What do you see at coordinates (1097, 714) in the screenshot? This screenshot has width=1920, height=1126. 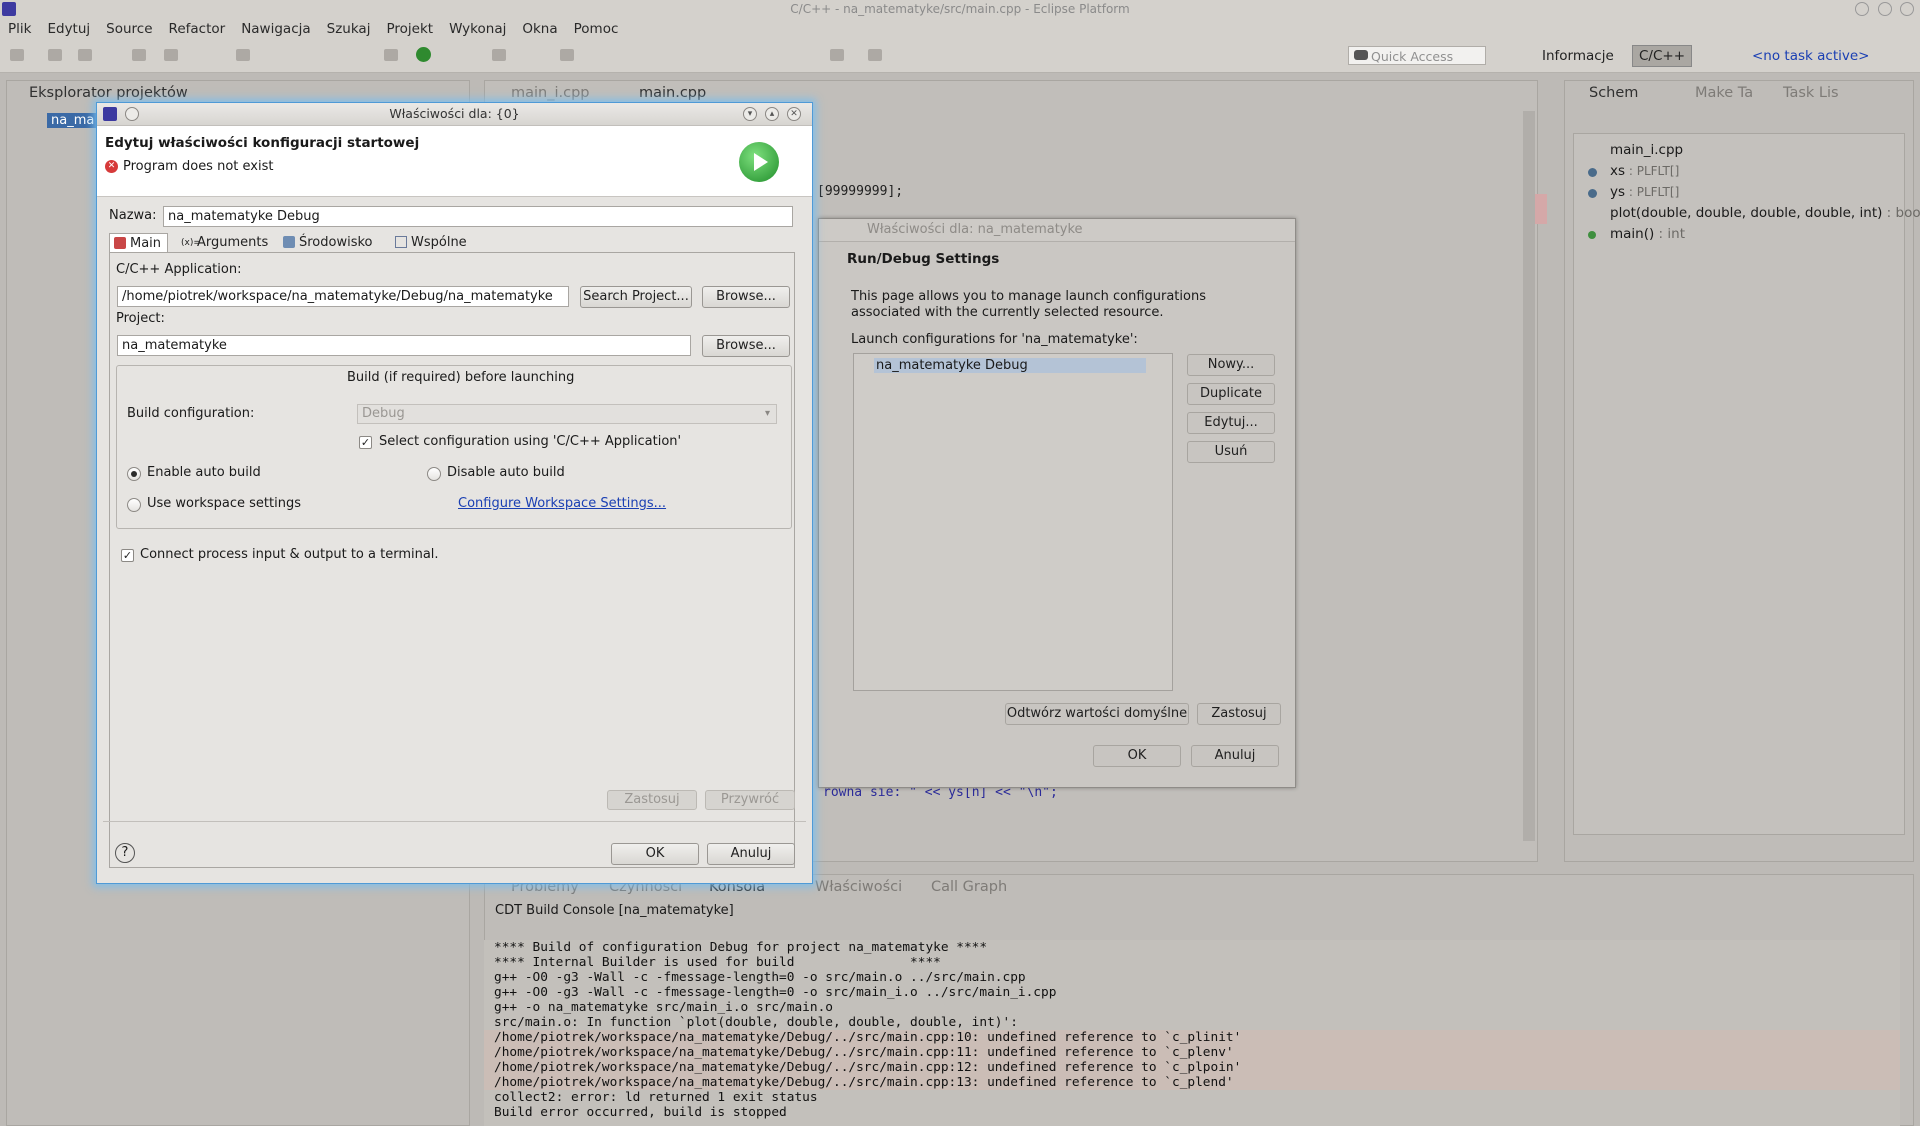 I see `restore-defaults-button: Odtwórz wartości domyślne` at bounding box center [1097, 714].